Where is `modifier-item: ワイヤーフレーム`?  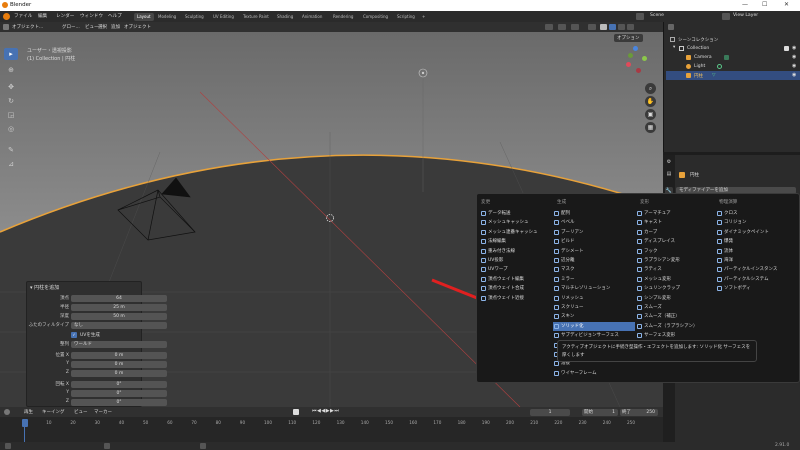 modifier-item: ワイヤーフレーム is located at coordinates (594, 373).